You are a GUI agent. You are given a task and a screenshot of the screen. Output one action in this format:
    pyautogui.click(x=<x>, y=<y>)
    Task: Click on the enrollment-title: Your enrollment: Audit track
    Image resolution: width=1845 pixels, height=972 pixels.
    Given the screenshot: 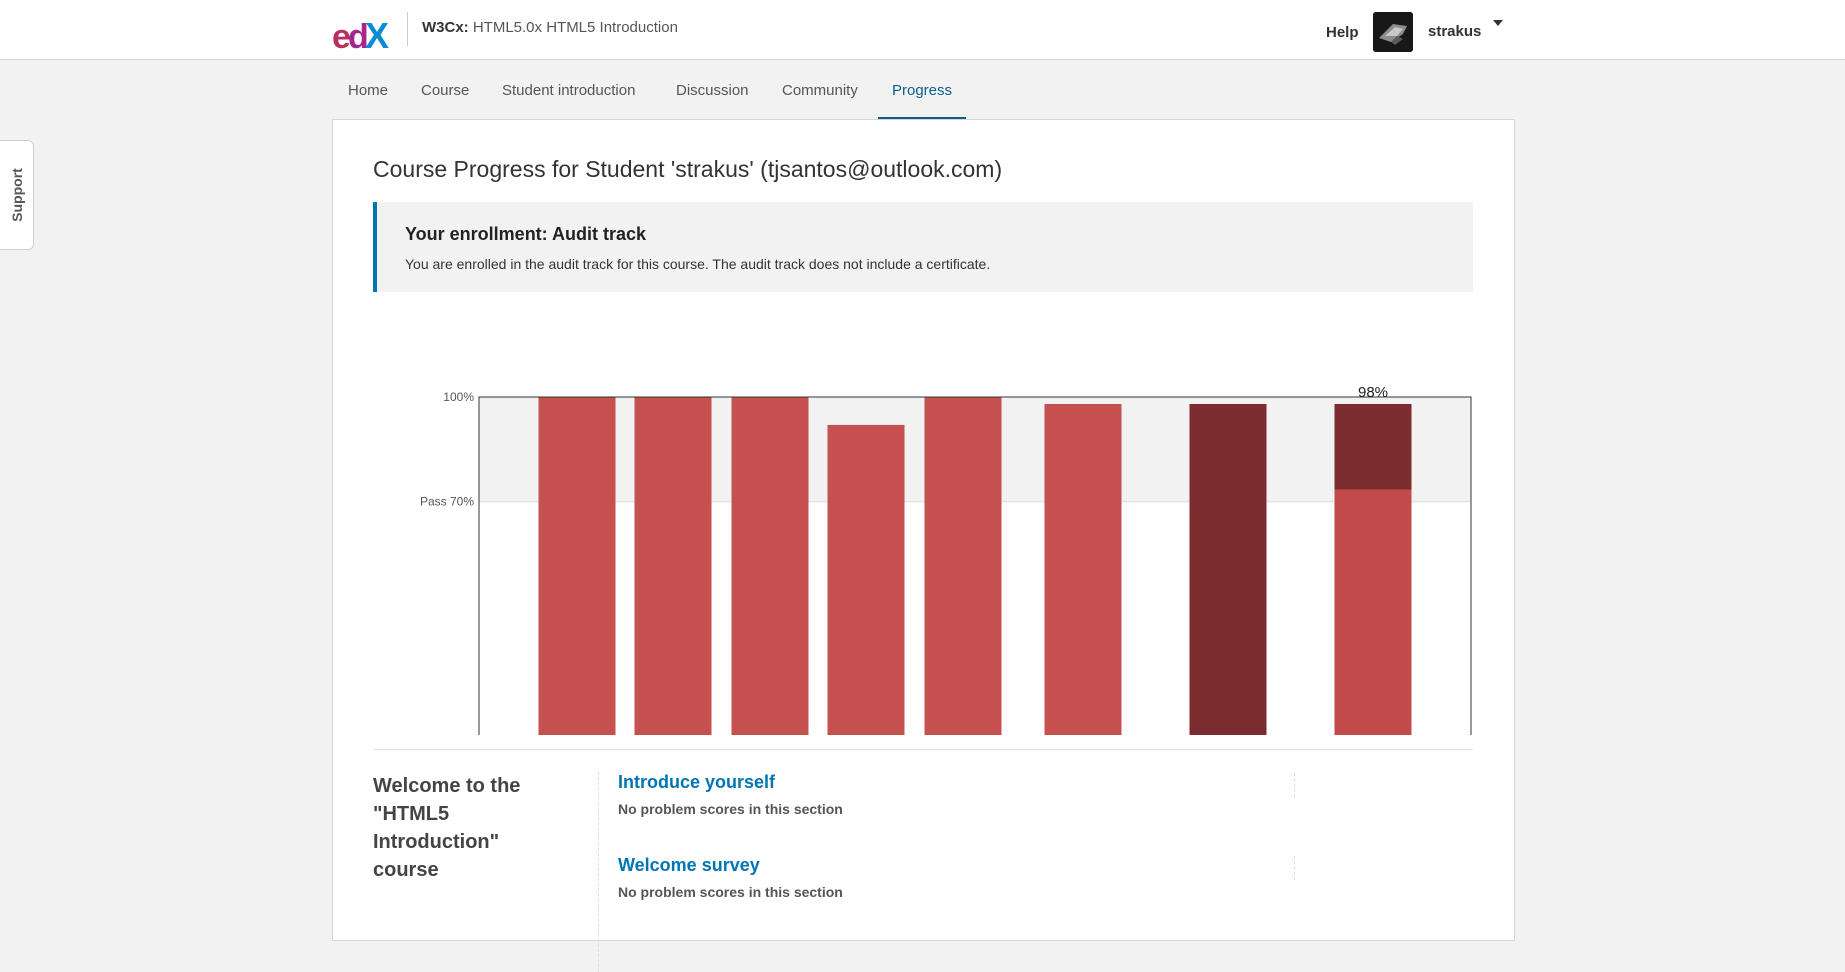 What is the action you would take?
    pyautogui.click(x=526, y=234)
    